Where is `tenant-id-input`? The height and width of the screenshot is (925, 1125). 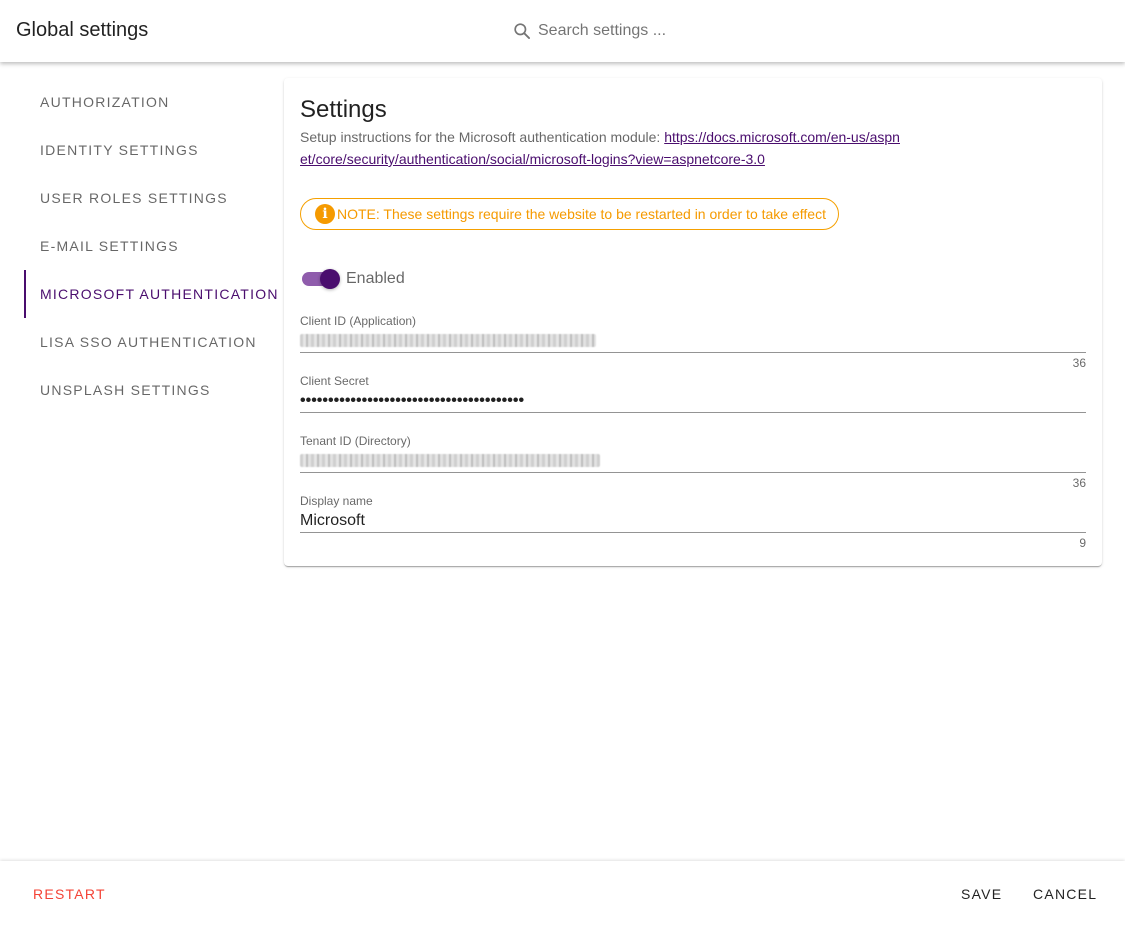 tenant-id-input is located at coordinates (693, 460).